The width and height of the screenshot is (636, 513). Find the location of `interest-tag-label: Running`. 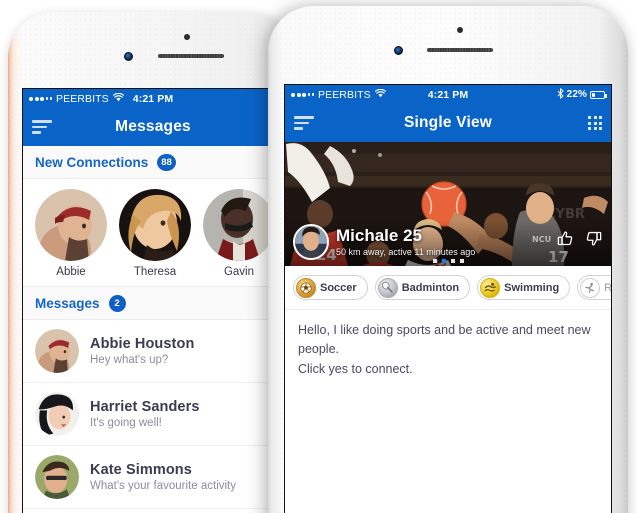

interest-tag-label: Running is located at coordinates (607, 288).